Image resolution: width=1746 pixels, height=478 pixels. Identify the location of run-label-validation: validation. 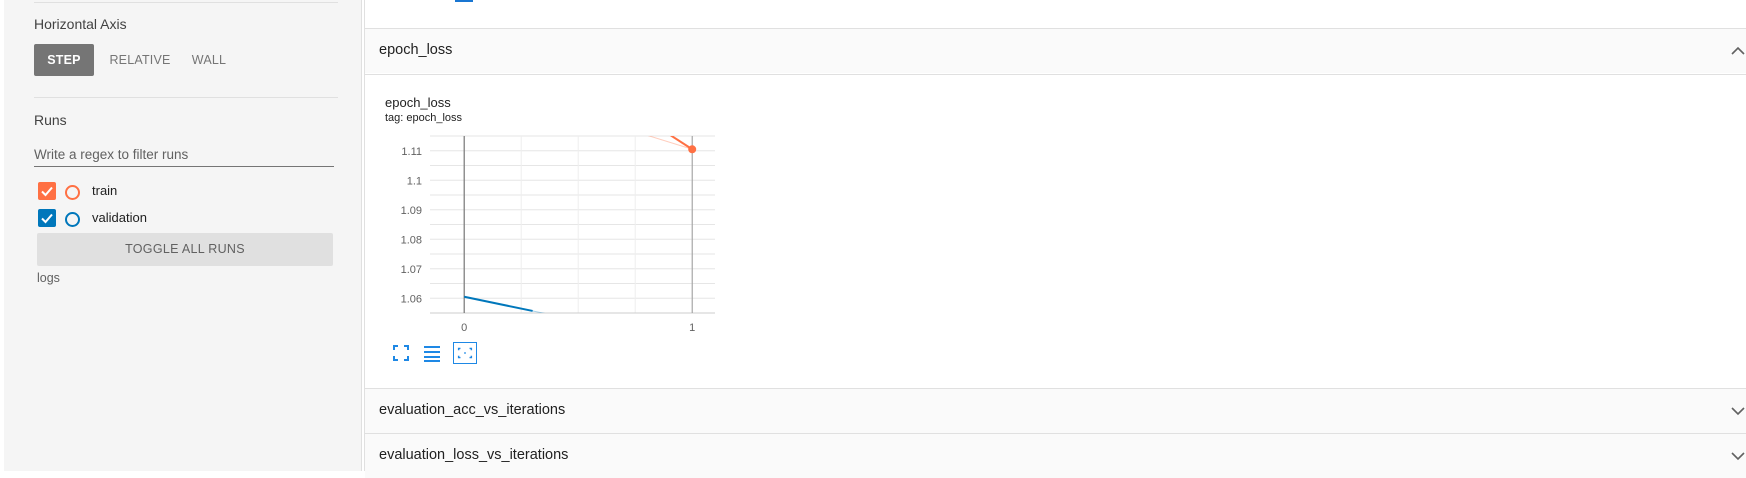
(119, 217).